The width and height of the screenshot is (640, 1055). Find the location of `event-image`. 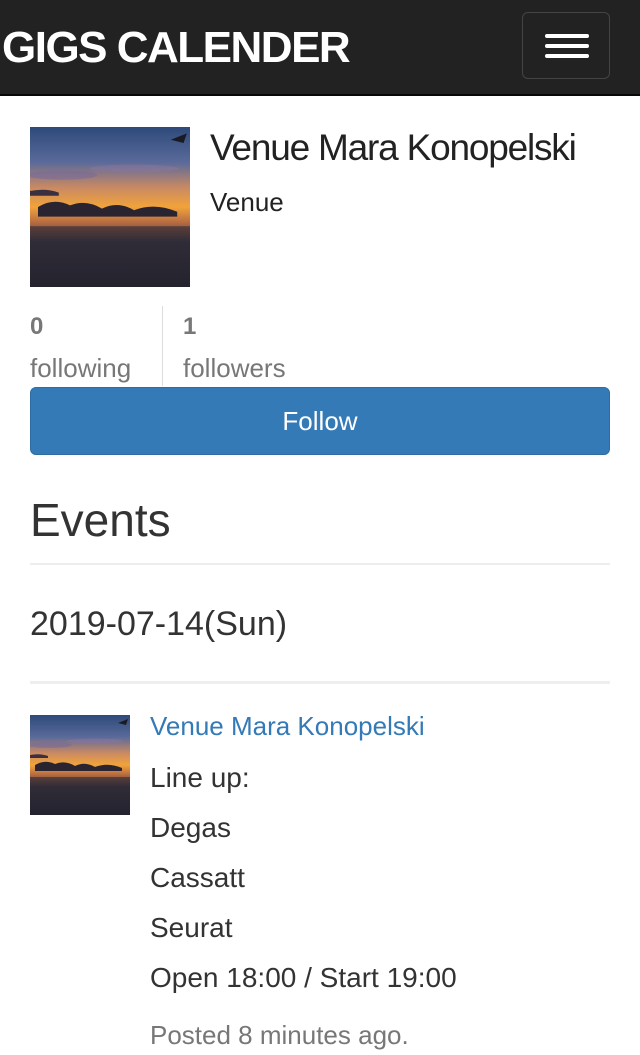

event-image is located at coordinates (80, 765).